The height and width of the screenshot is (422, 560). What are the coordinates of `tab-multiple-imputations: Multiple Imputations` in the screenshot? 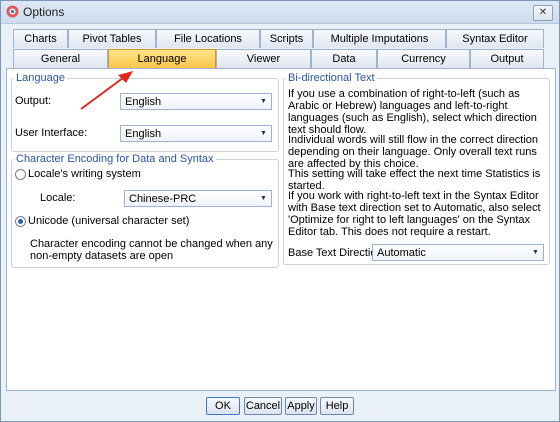 It's located at (379, 38).